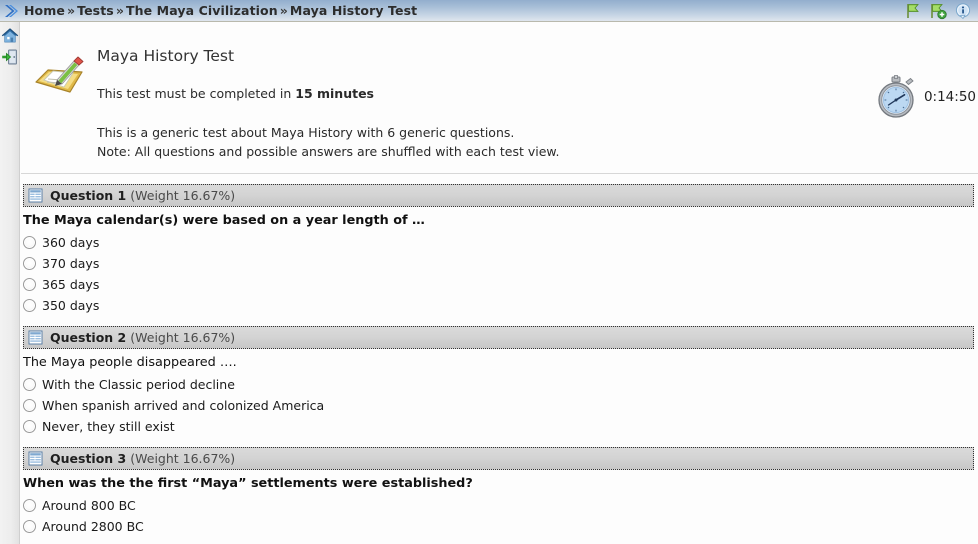 Image resolution: width=978 pixels, height=544 pixels. What do you see at coordinates (71, 263) in the screenshot?
I see `option-label: 370 days` at bounding box center [71, 263].